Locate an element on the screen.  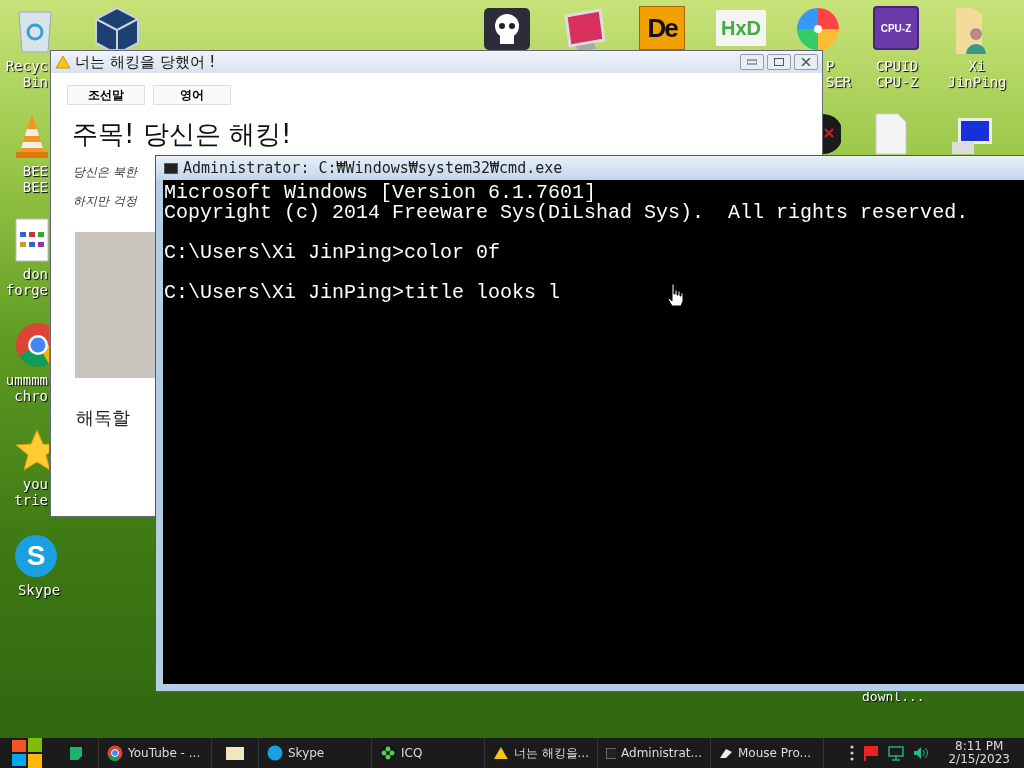
window-title: Administrator: C:₩Windows₩system32₩cmd.exe is located at coordinates (373, 168).